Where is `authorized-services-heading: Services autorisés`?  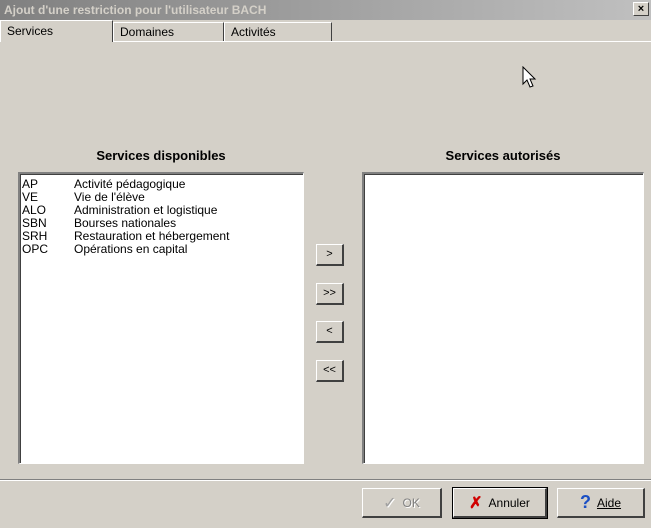
authorized-services-heading: Services autorisés is located at coordinates (503, 155).